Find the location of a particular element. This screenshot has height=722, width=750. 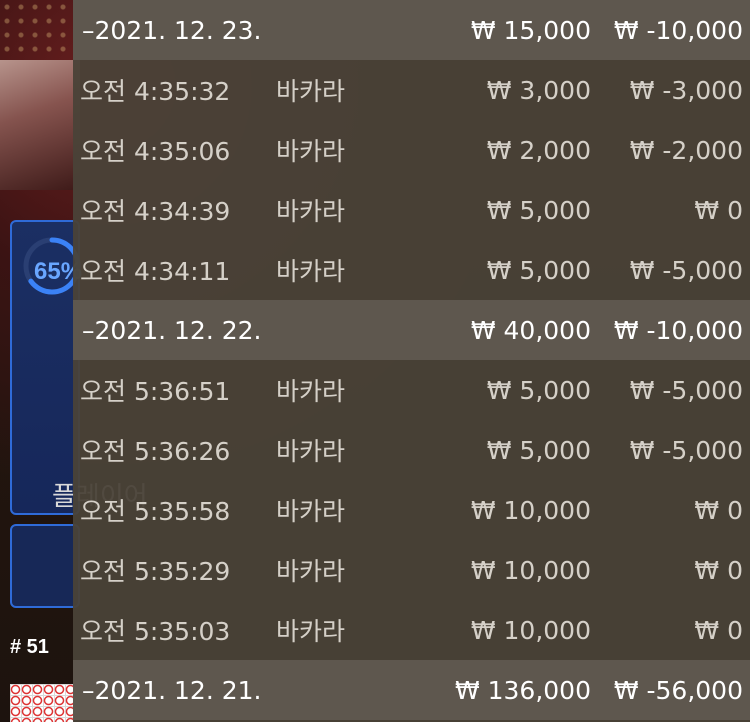

date-group-header: –2021. 12. 21. ₩ 136,000 ₩ -56,000 is located at coordinates (411, 690).